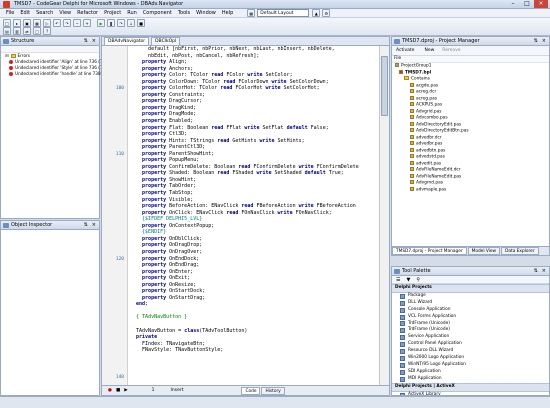  Describe the element at coordinates (157, 13) in the screenshot. I see `menu-component: Component` at that location.